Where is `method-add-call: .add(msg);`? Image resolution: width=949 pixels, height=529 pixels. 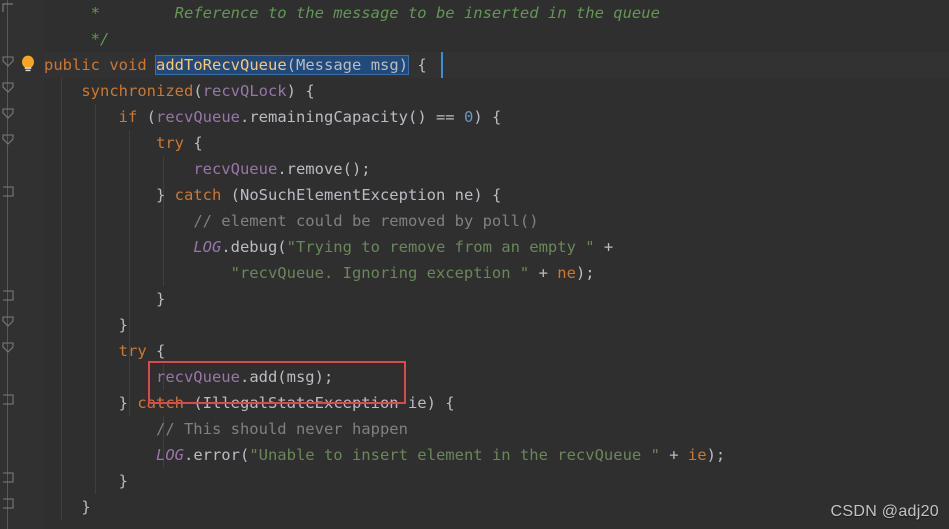
method-add-call: .add(msg); is located at coordinates (286, 377).